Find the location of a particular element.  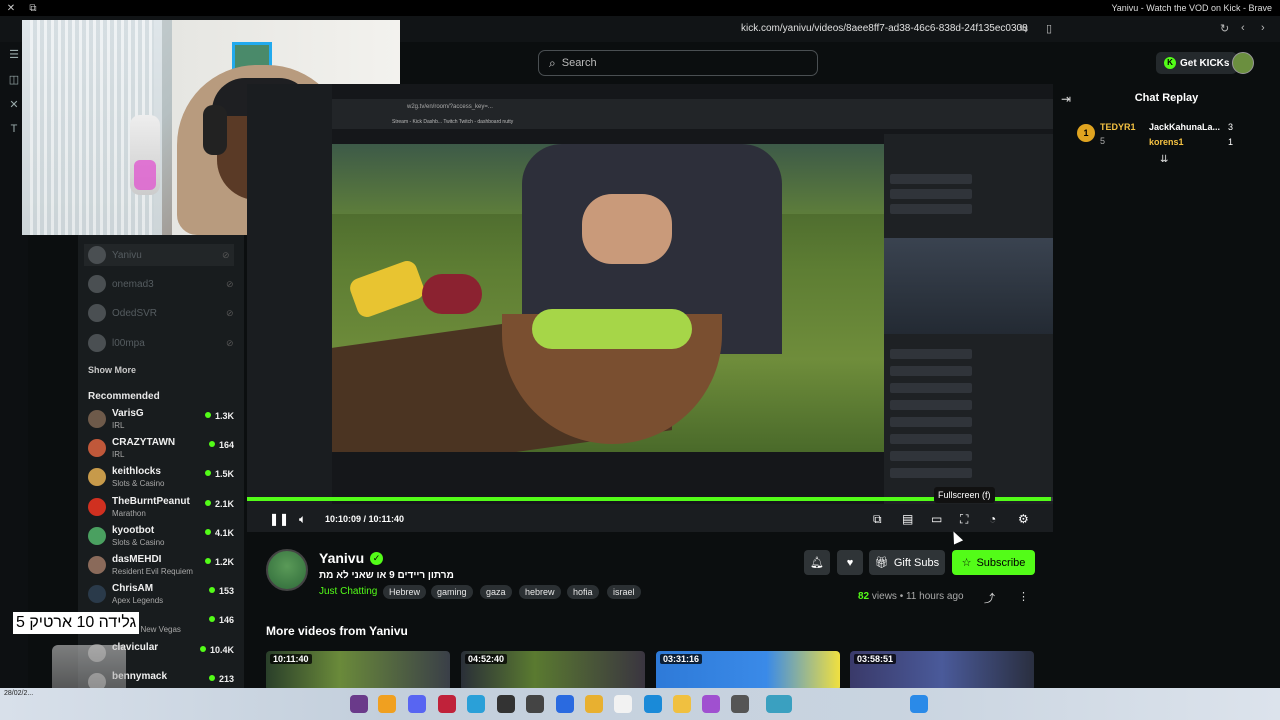

bell-icon: 🔔︎ is located at coordinates (817, 563).